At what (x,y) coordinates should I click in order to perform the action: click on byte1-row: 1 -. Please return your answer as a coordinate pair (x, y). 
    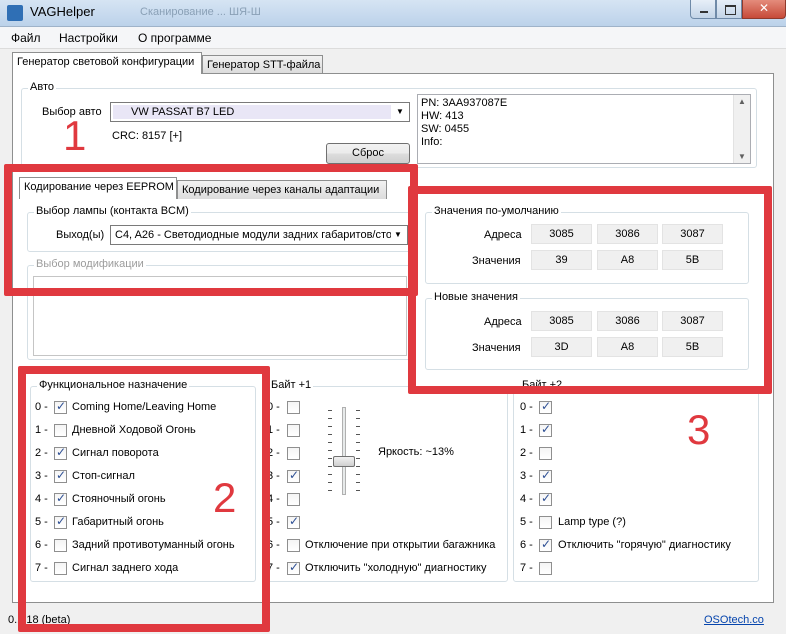
    Looking at the image, I should click on (384, 431).